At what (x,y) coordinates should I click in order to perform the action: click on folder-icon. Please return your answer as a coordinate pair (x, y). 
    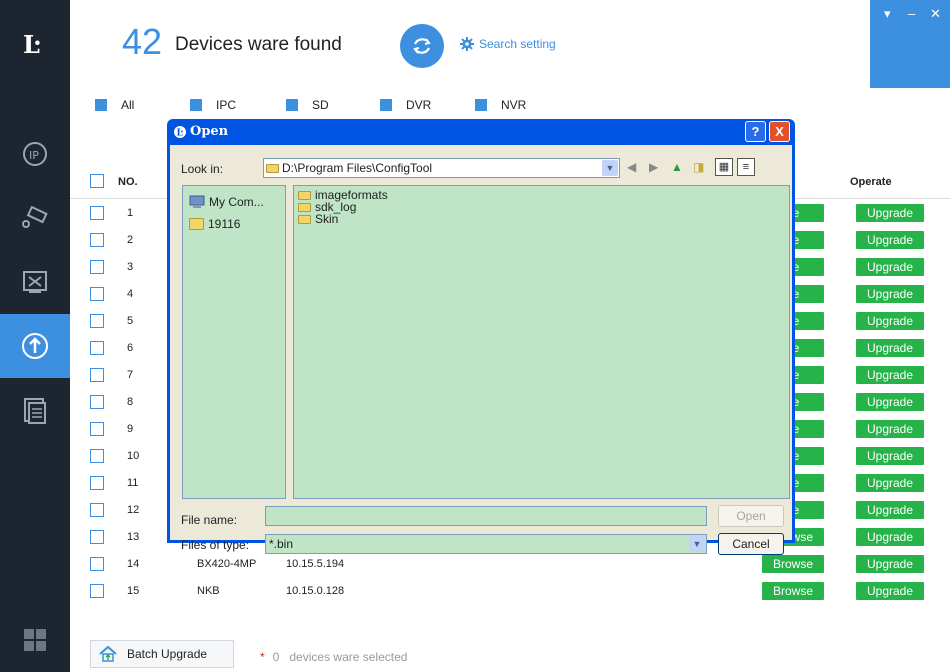
    Looking at the image, I should click on (304, 219).